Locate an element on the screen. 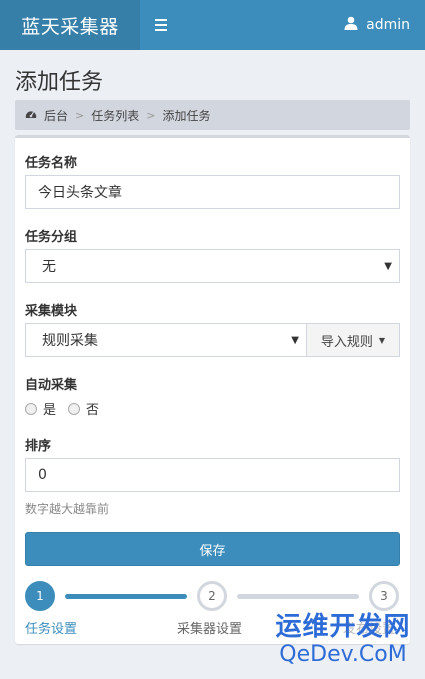  auto-collect-yes-radio is located at coordinates (31, 408).